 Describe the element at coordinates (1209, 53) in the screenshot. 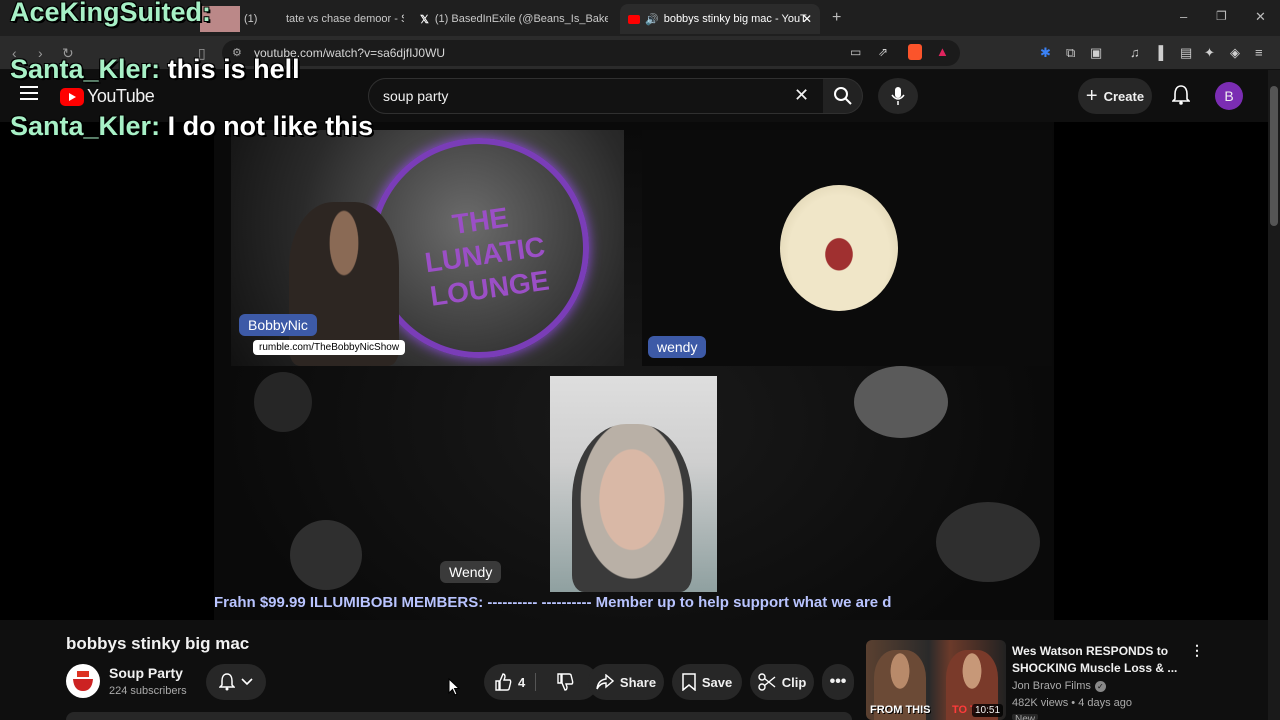

I see `leo-ai-icon: ✦` at that location.